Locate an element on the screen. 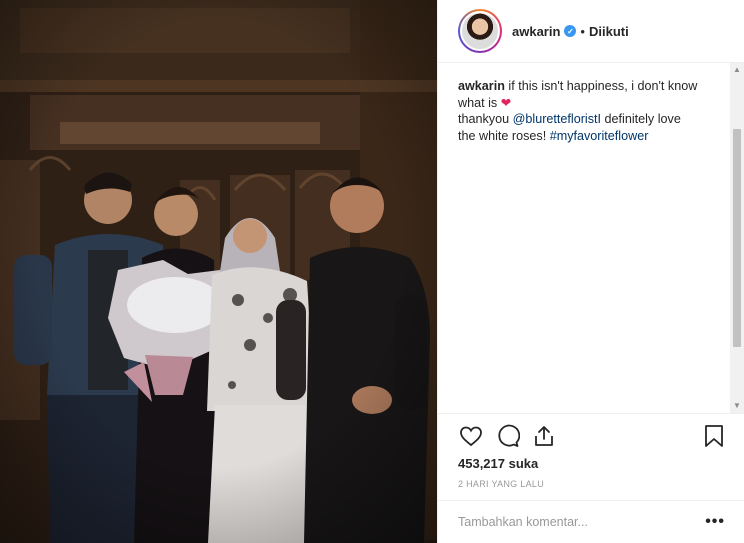 The width and height of the screenshot is (744, 543). verified-badge-icon: ✓ is located at coordinates (570, 31).